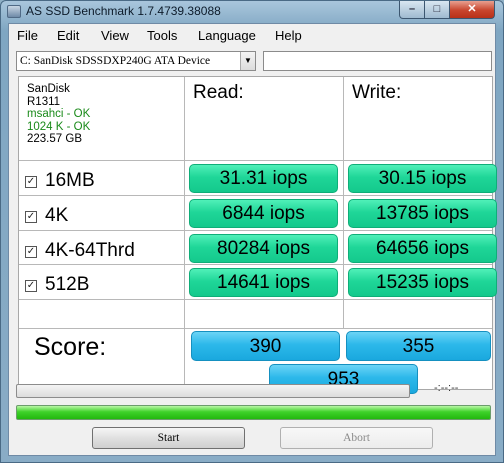 The height and width of the screenshot is (463, 504). What do you see at coordinates (48, 89) in the screenshot?
I see `drive-vendor: SanDisk` at bounding box center [48, 89].